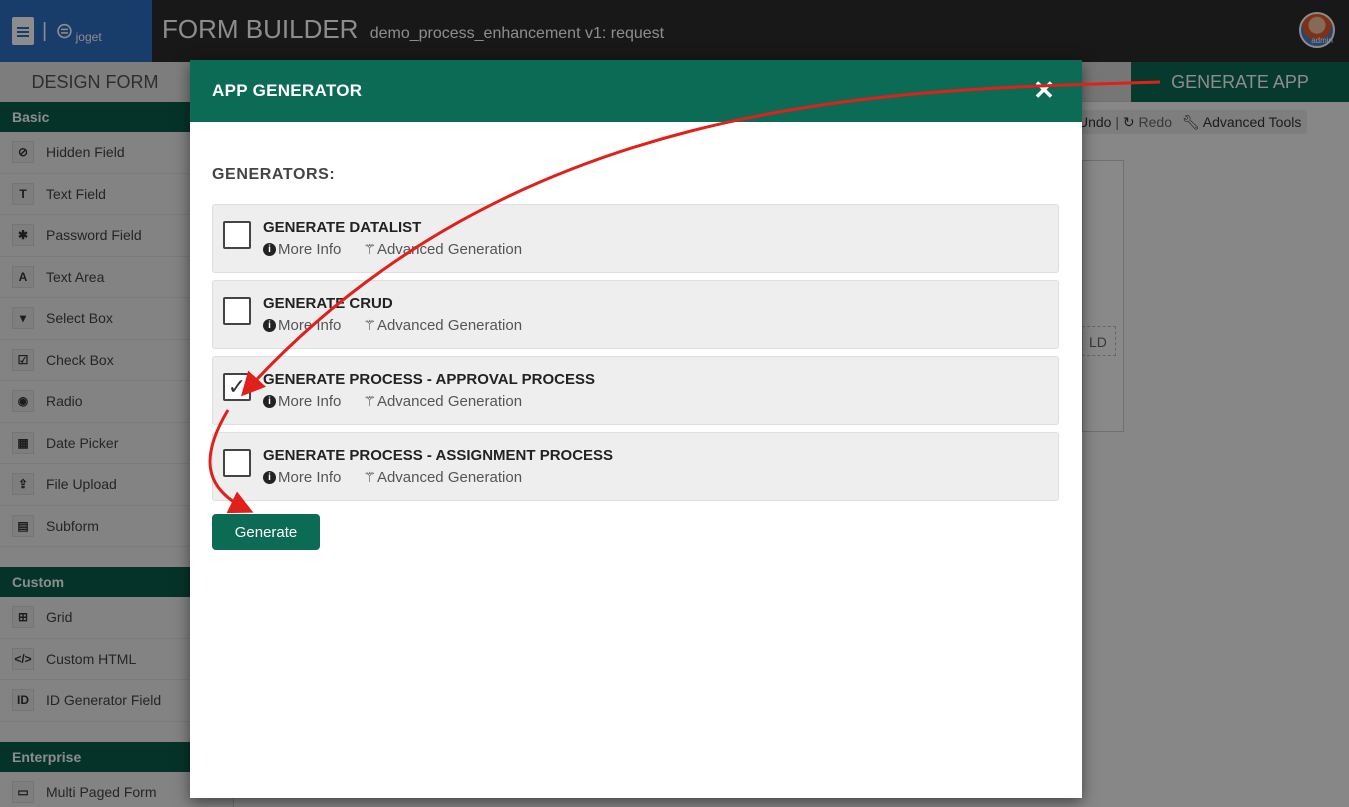 This screenshot has width=1349, height=807. Describe the element at coordinates (429, 379) in the screenshot. I see `generator-name: GENERATE PROCESS - APPROVAL PROCESS` at that location.